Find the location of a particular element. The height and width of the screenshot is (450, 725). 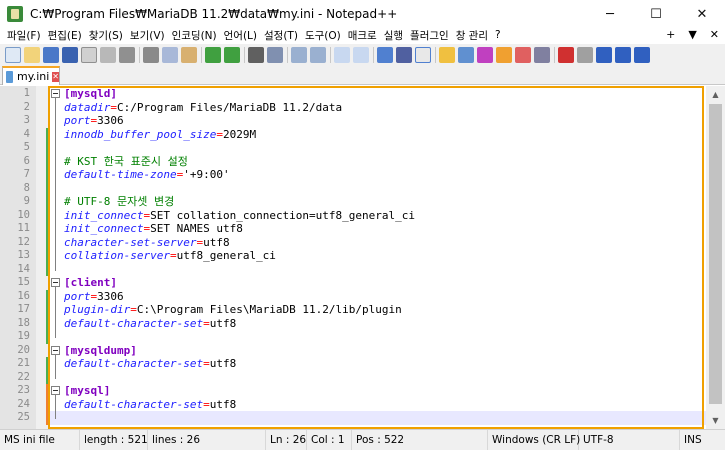

tab-list-dropdown-icon: ▼ is located at coordinates (692, 34).